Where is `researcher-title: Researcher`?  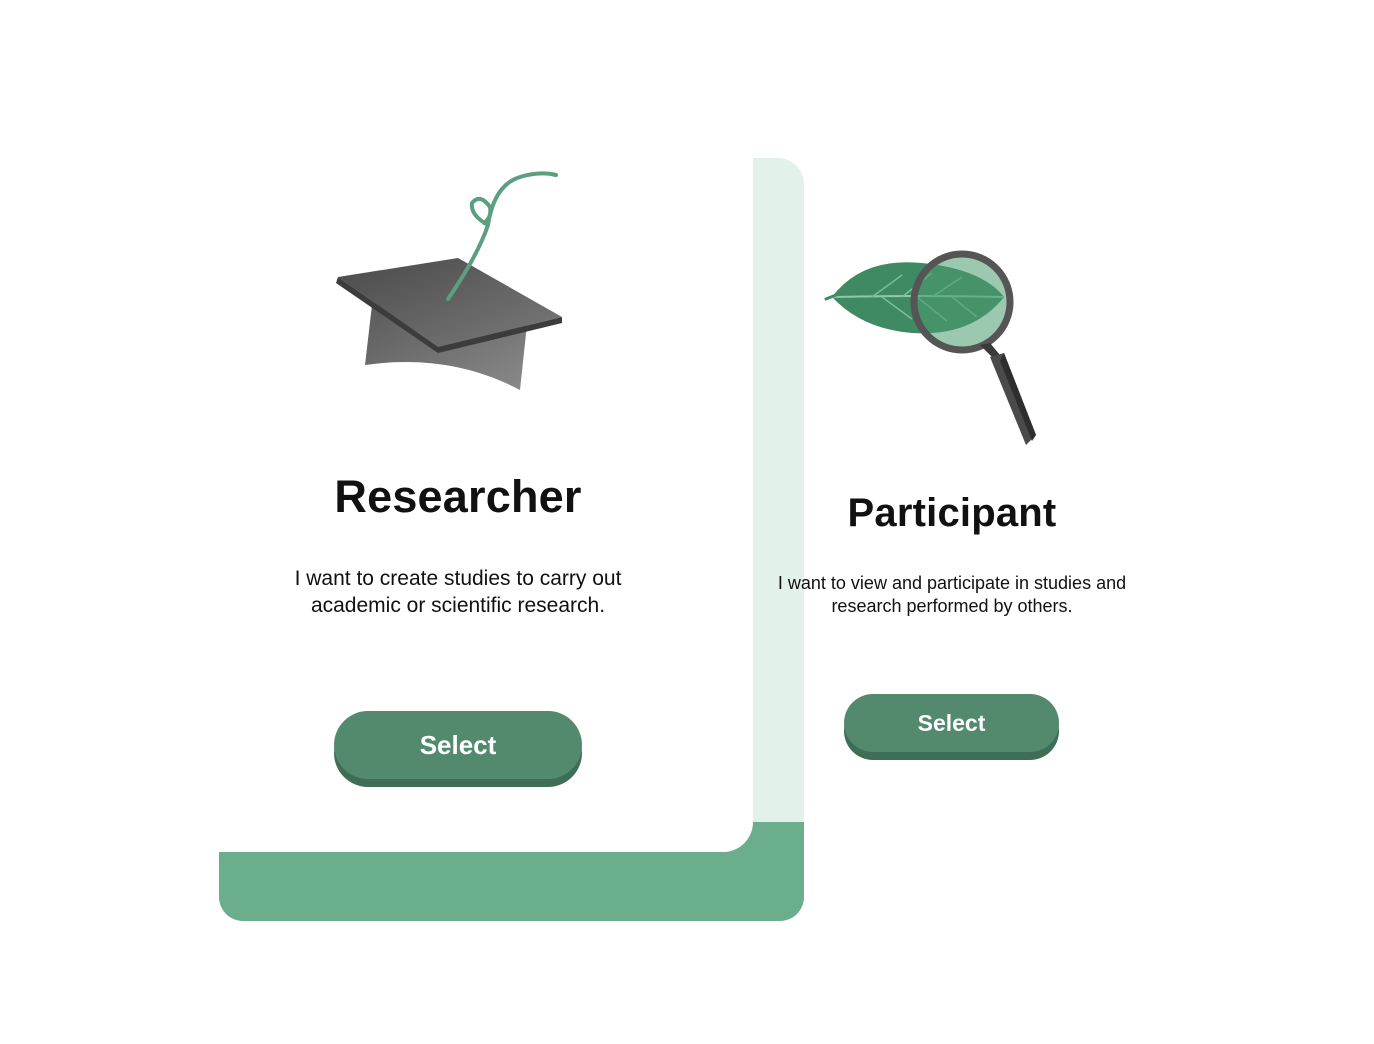
researcher-title: Researcher is located at coordinates (458, 496).